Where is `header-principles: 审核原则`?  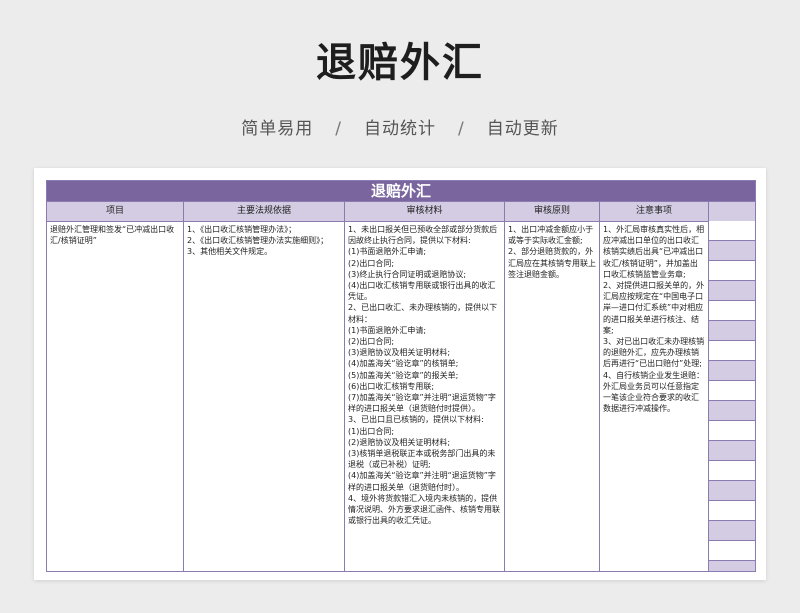
header-principles: 审核原则 is located at coordinates (552, 211).